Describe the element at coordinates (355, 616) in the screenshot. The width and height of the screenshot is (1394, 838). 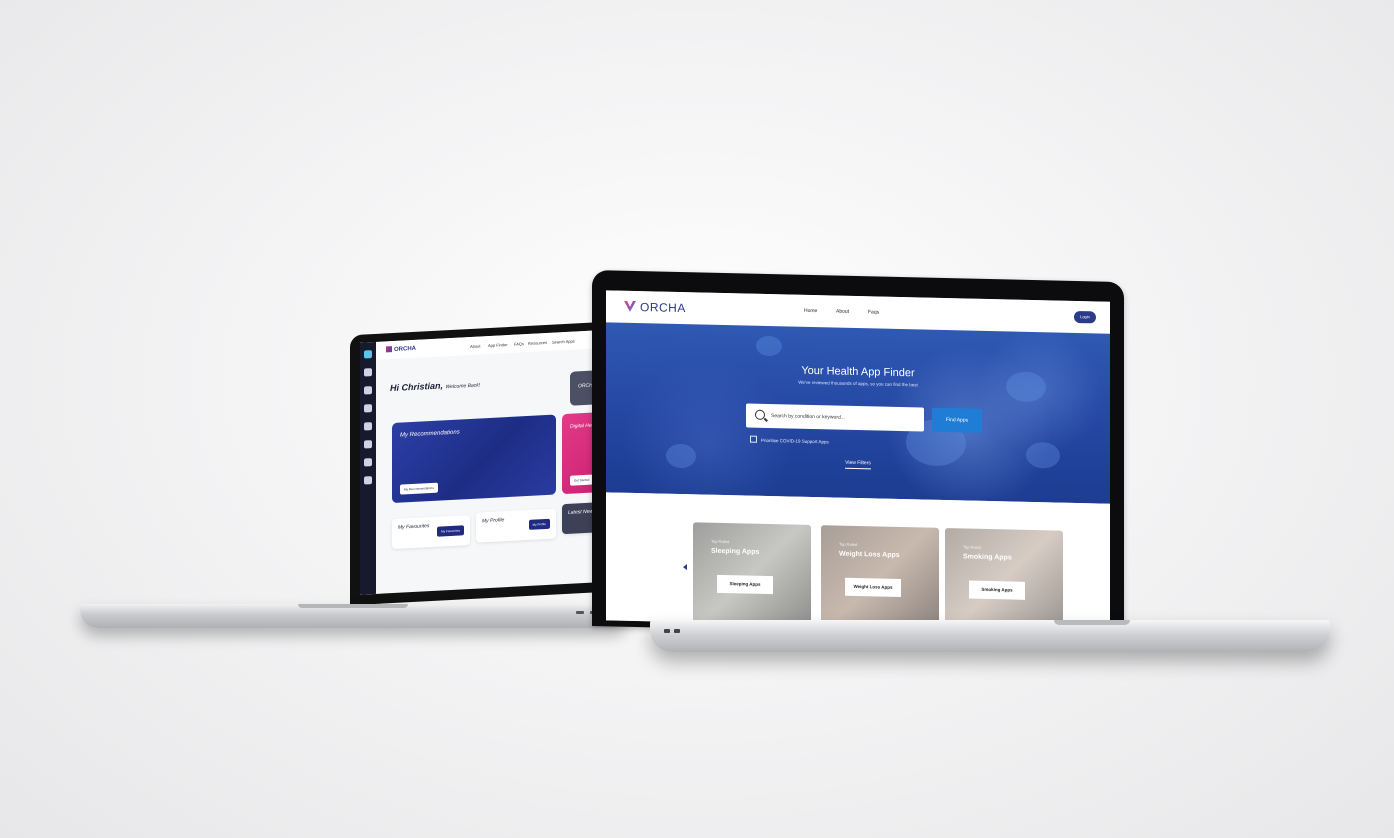
I see `back-laptop-base` at that location.